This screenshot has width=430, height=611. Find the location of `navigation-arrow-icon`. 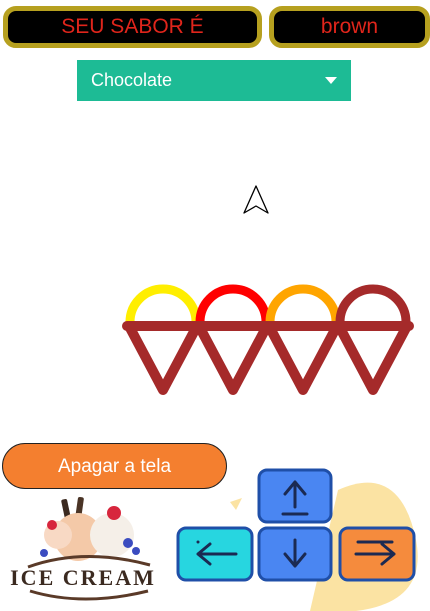

navigation-arrow-icon is located at coordinates (256, 199).